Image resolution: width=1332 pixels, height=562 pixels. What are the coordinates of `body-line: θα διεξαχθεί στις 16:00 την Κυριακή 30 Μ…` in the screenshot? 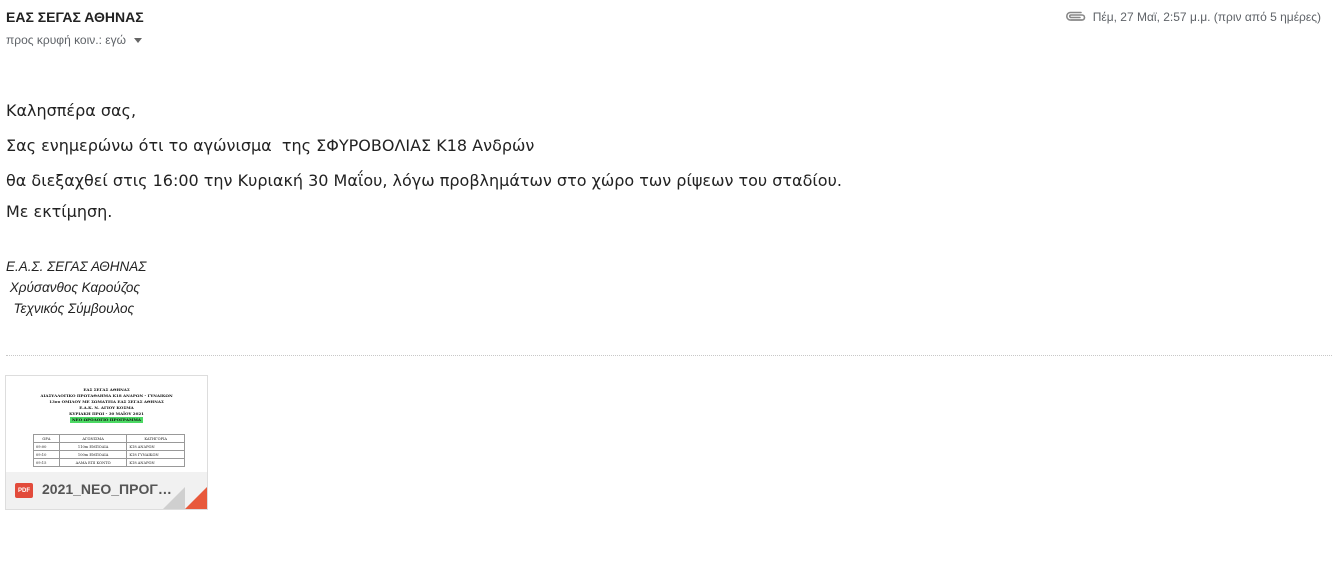 It's located at (424, 180).